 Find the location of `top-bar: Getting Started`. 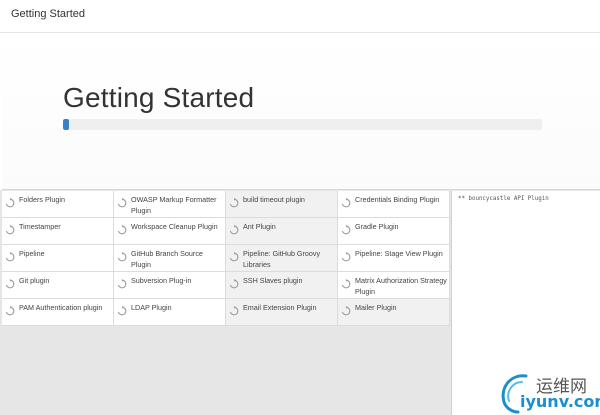

top-bar: Getting Started is located at coordinates (300, 16).